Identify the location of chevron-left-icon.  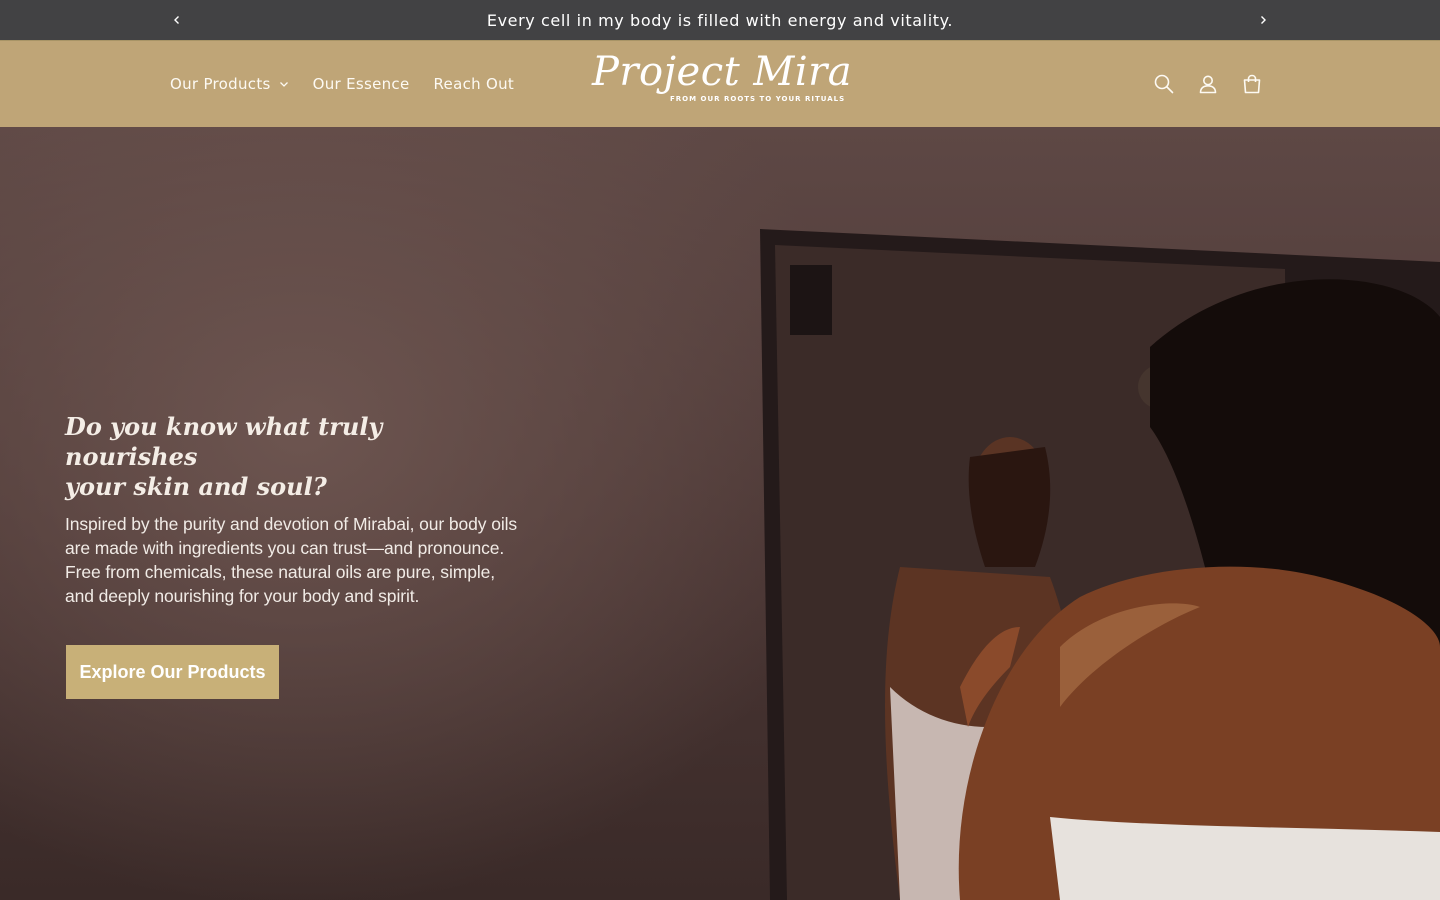
(176, 20).